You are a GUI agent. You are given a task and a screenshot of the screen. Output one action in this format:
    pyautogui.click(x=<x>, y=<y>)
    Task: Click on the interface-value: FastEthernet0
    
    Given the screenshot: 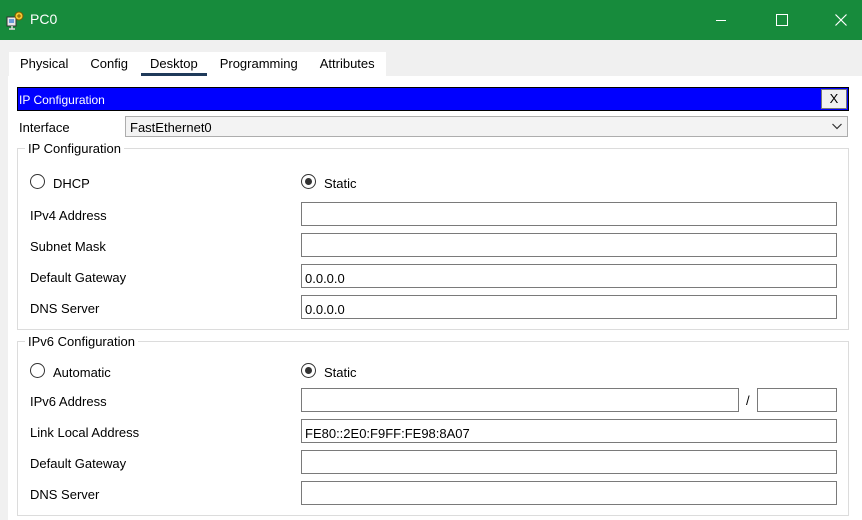 What is the action you would take?
    pyautogui.click(x=171, y=127)
    